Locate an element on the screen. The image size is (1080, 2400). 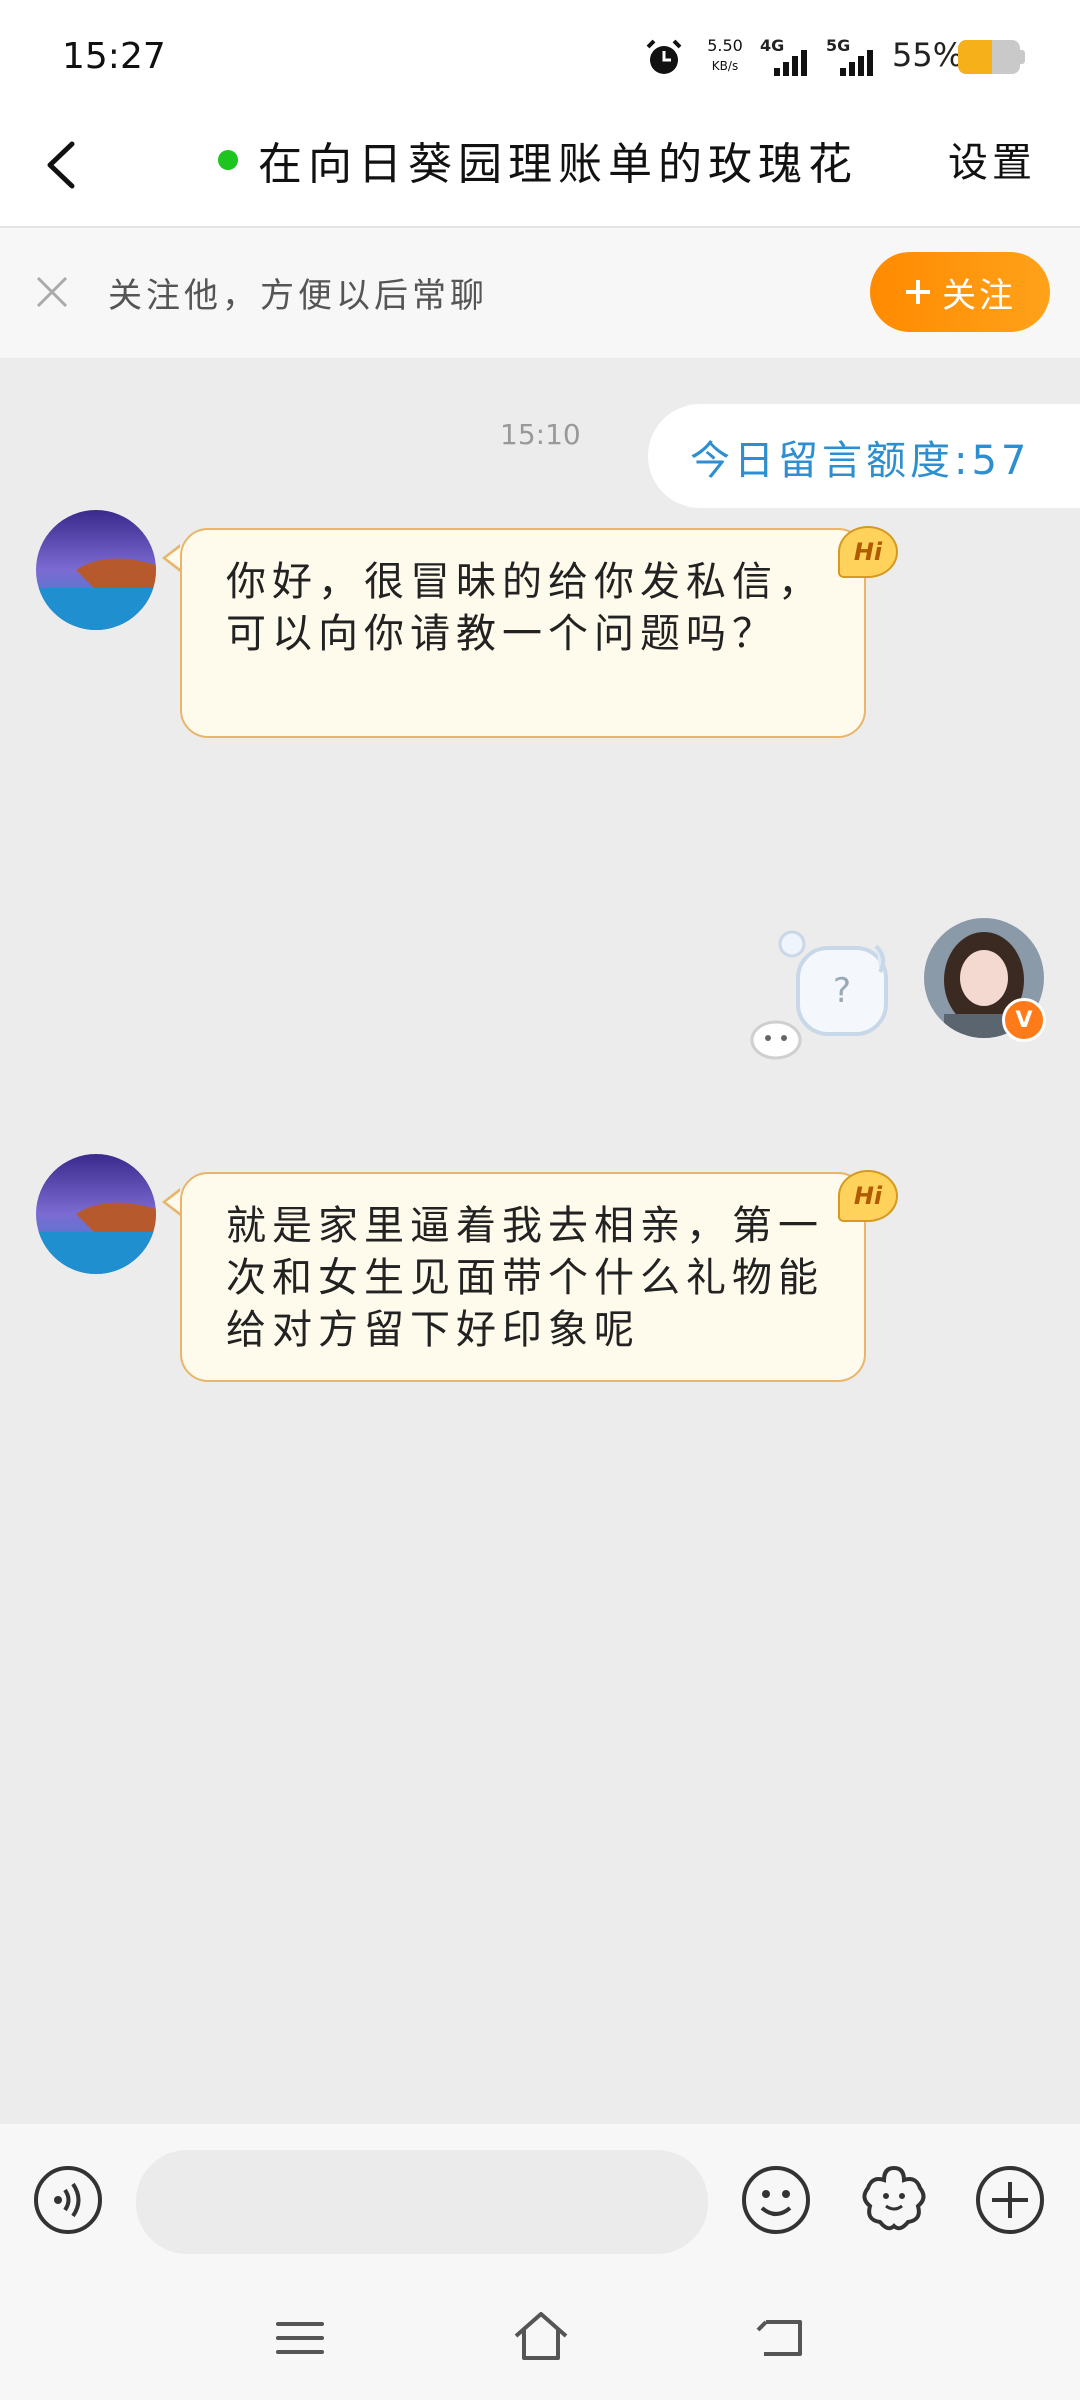
battery-cap is located at coordinates (1022, 57).